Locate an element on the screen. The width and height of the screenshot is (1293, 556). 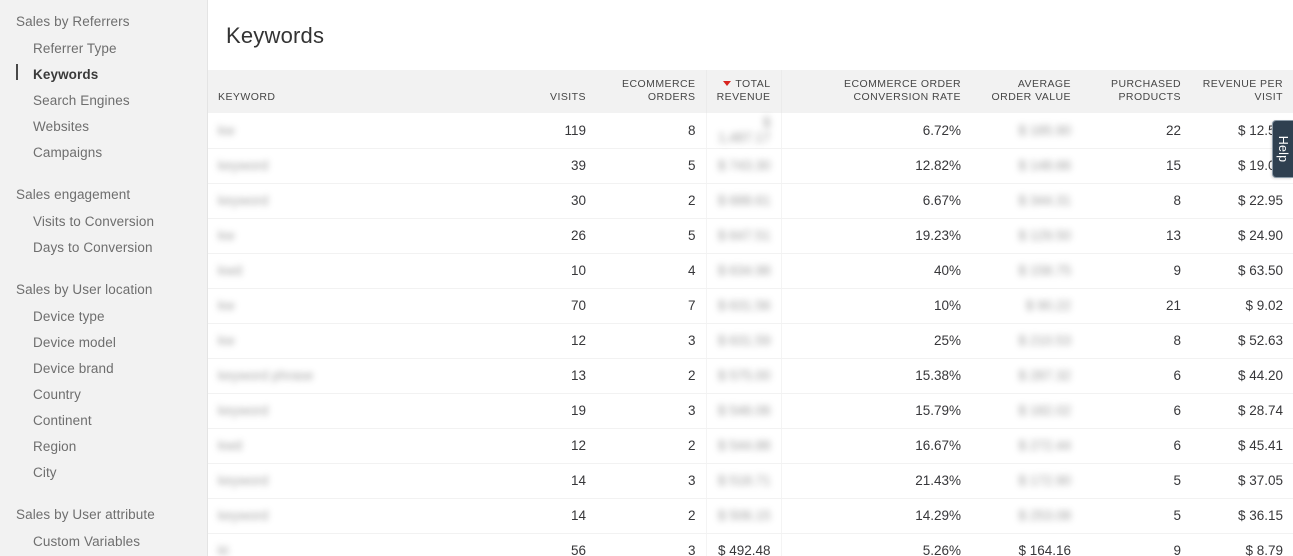
cell-value: 12.82% is located at coordinates (938, 165).